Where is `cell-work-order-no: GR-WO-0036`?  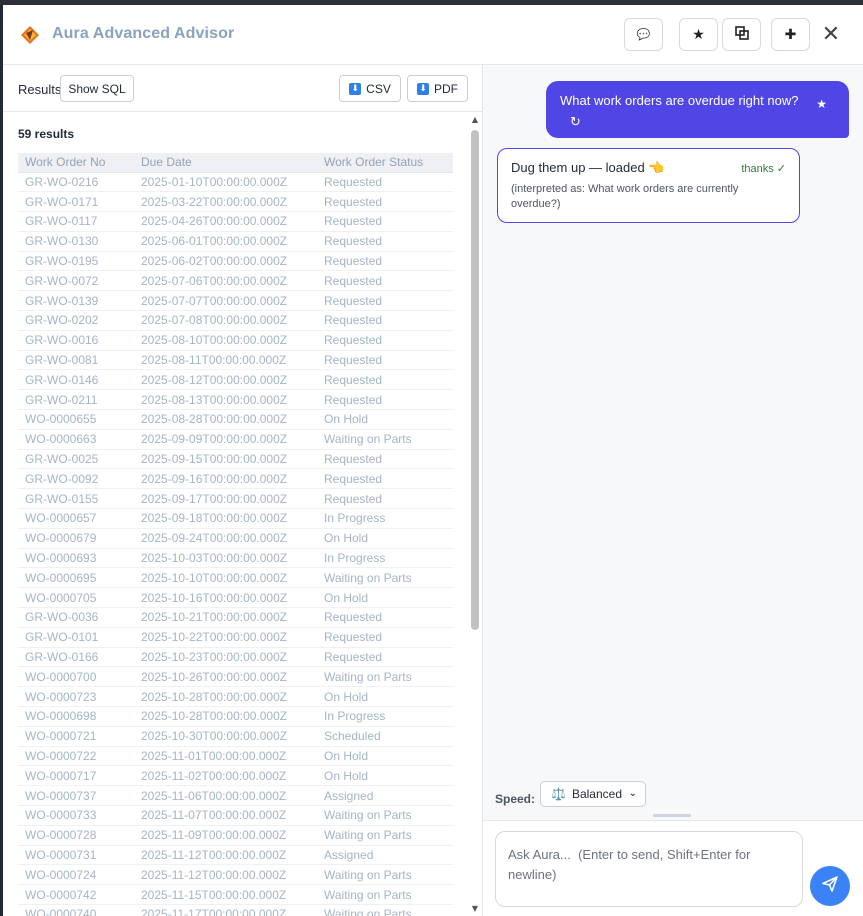
cell-work-order-no: GR-WO-0036 is located at coordinates (76, 617).